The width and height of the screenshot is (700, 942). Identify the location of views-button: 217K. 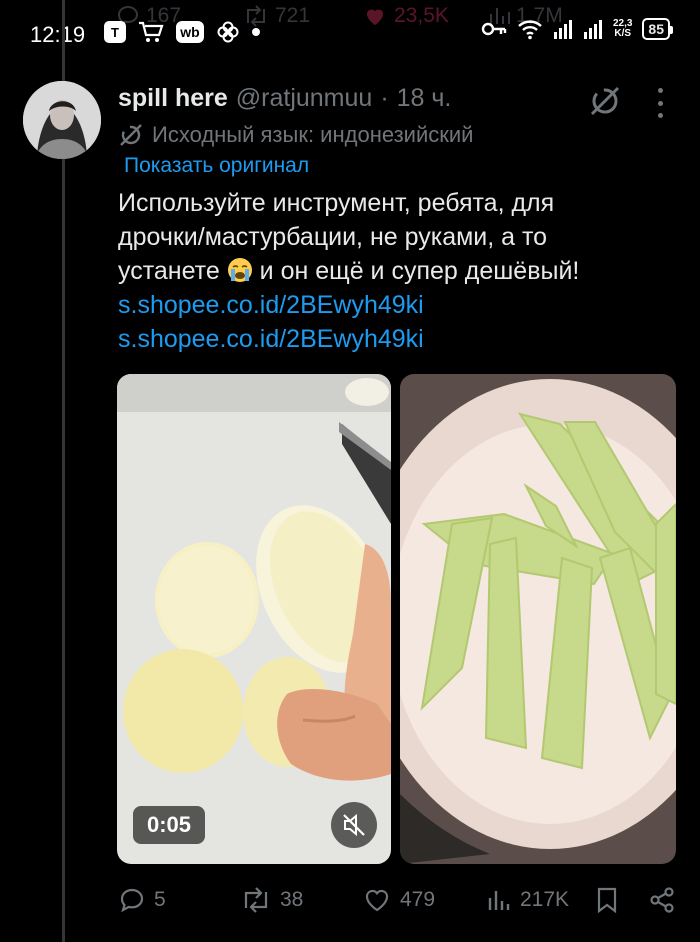
(527, 900).